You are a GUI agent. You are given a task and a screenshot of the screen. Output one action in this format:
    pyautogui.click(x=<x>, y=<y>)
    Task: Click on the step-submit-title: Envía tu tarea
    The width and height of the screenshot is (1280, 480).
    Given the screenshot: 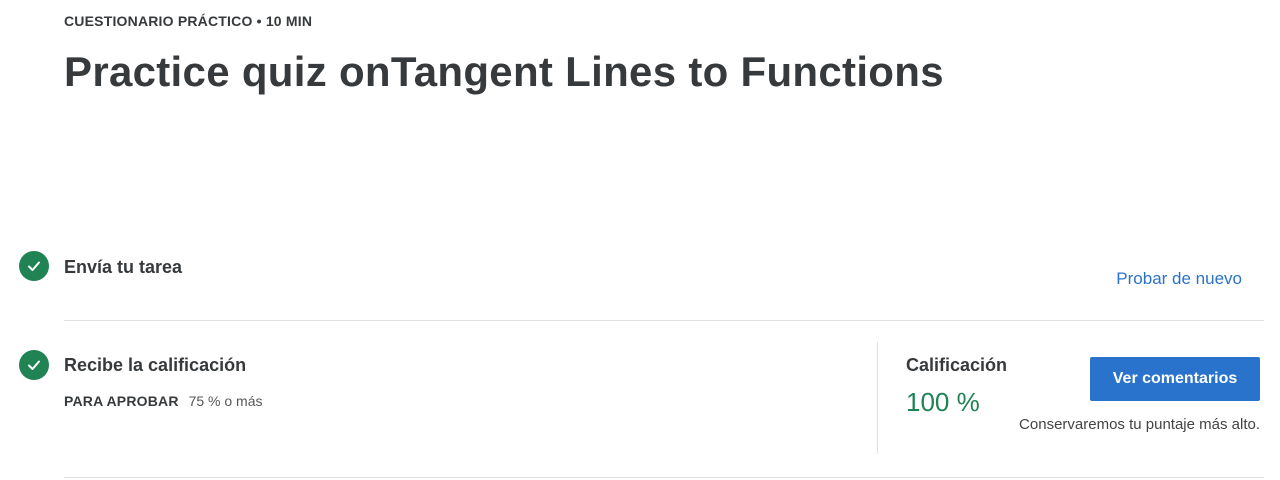 What is the action you would take?
    pyautogui.click(x=123, y=267)
    